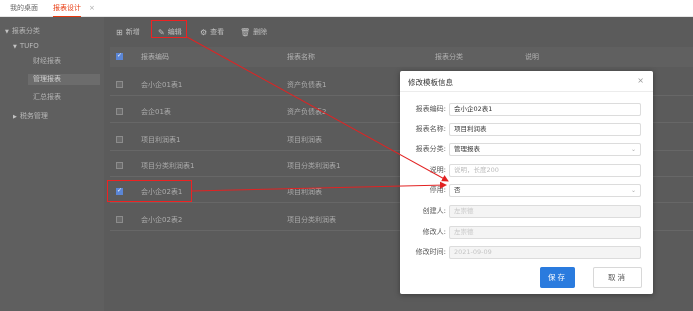  Describe the element at coordinates (434, 232) in the screenshot. I see `modifier-label: 修改人:` at that location.